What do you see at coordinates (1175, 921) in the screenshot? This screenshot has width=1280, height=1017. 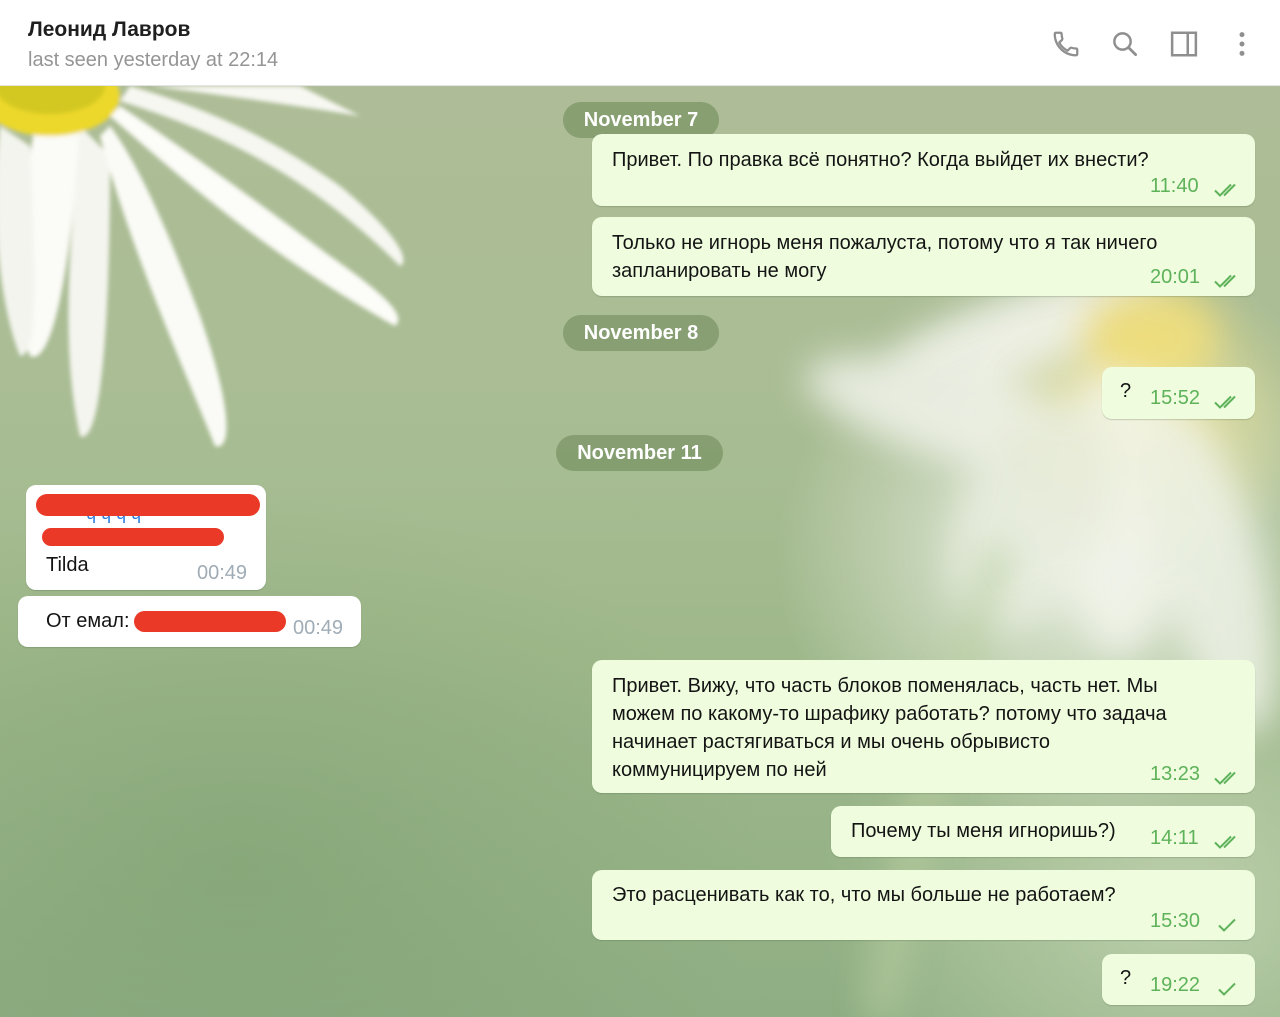 I see `message-time: 15:30` at bounding box center [1175, 921].